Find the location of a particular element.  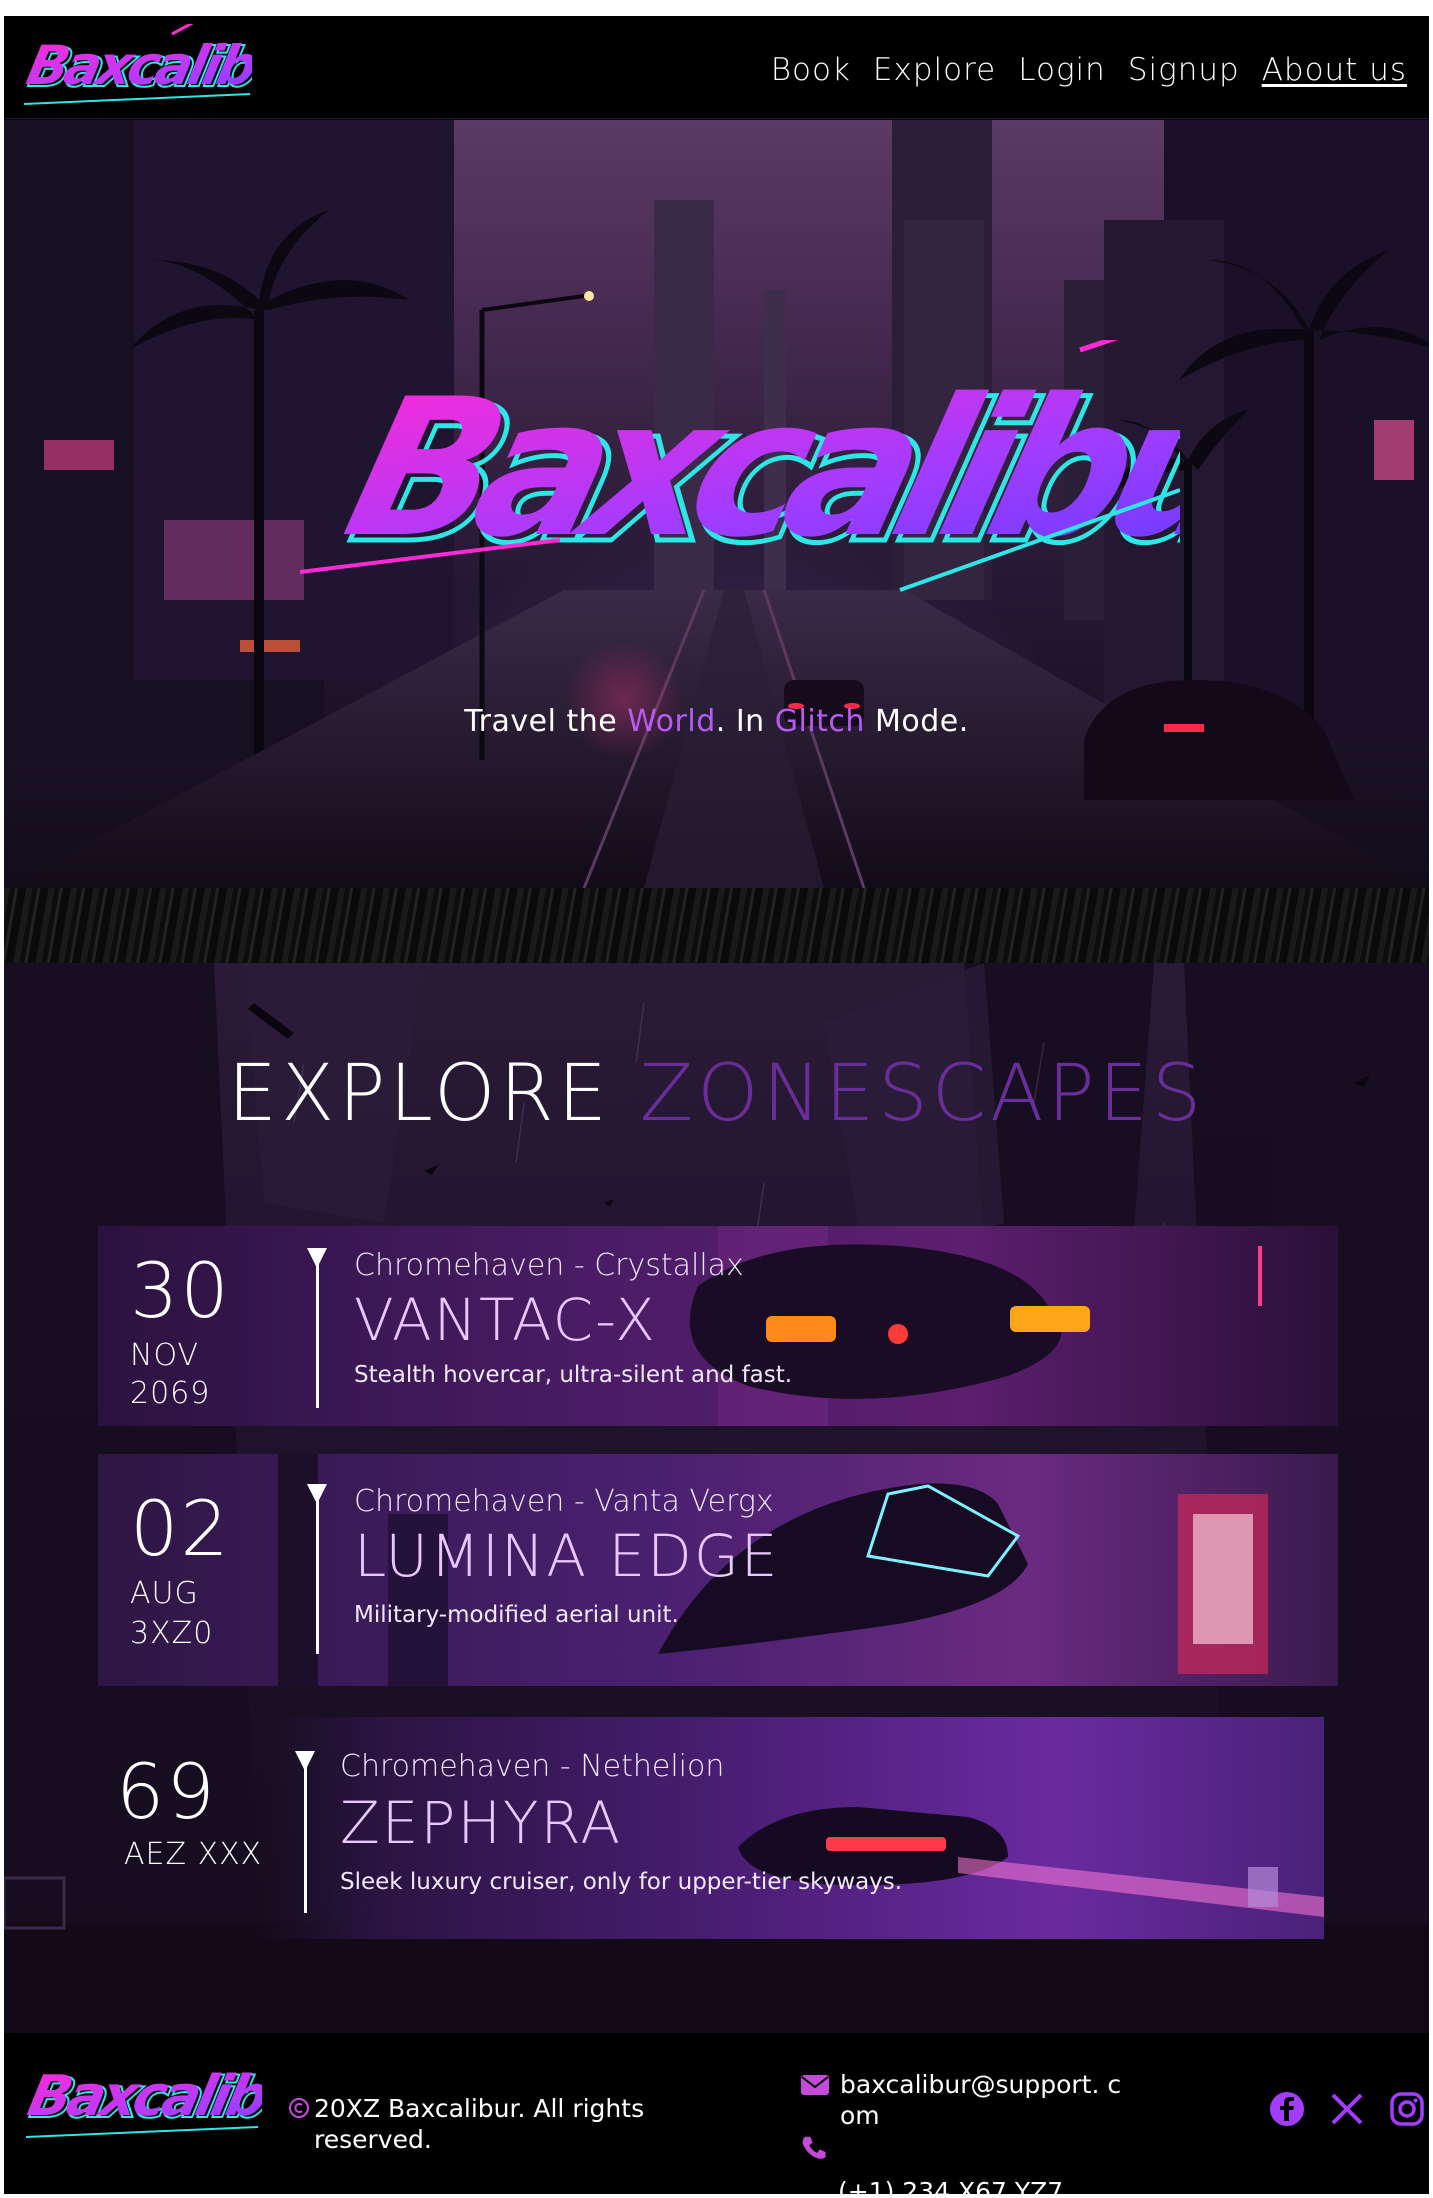

nav-about-us: About us is located at coordinates (1334, 70).